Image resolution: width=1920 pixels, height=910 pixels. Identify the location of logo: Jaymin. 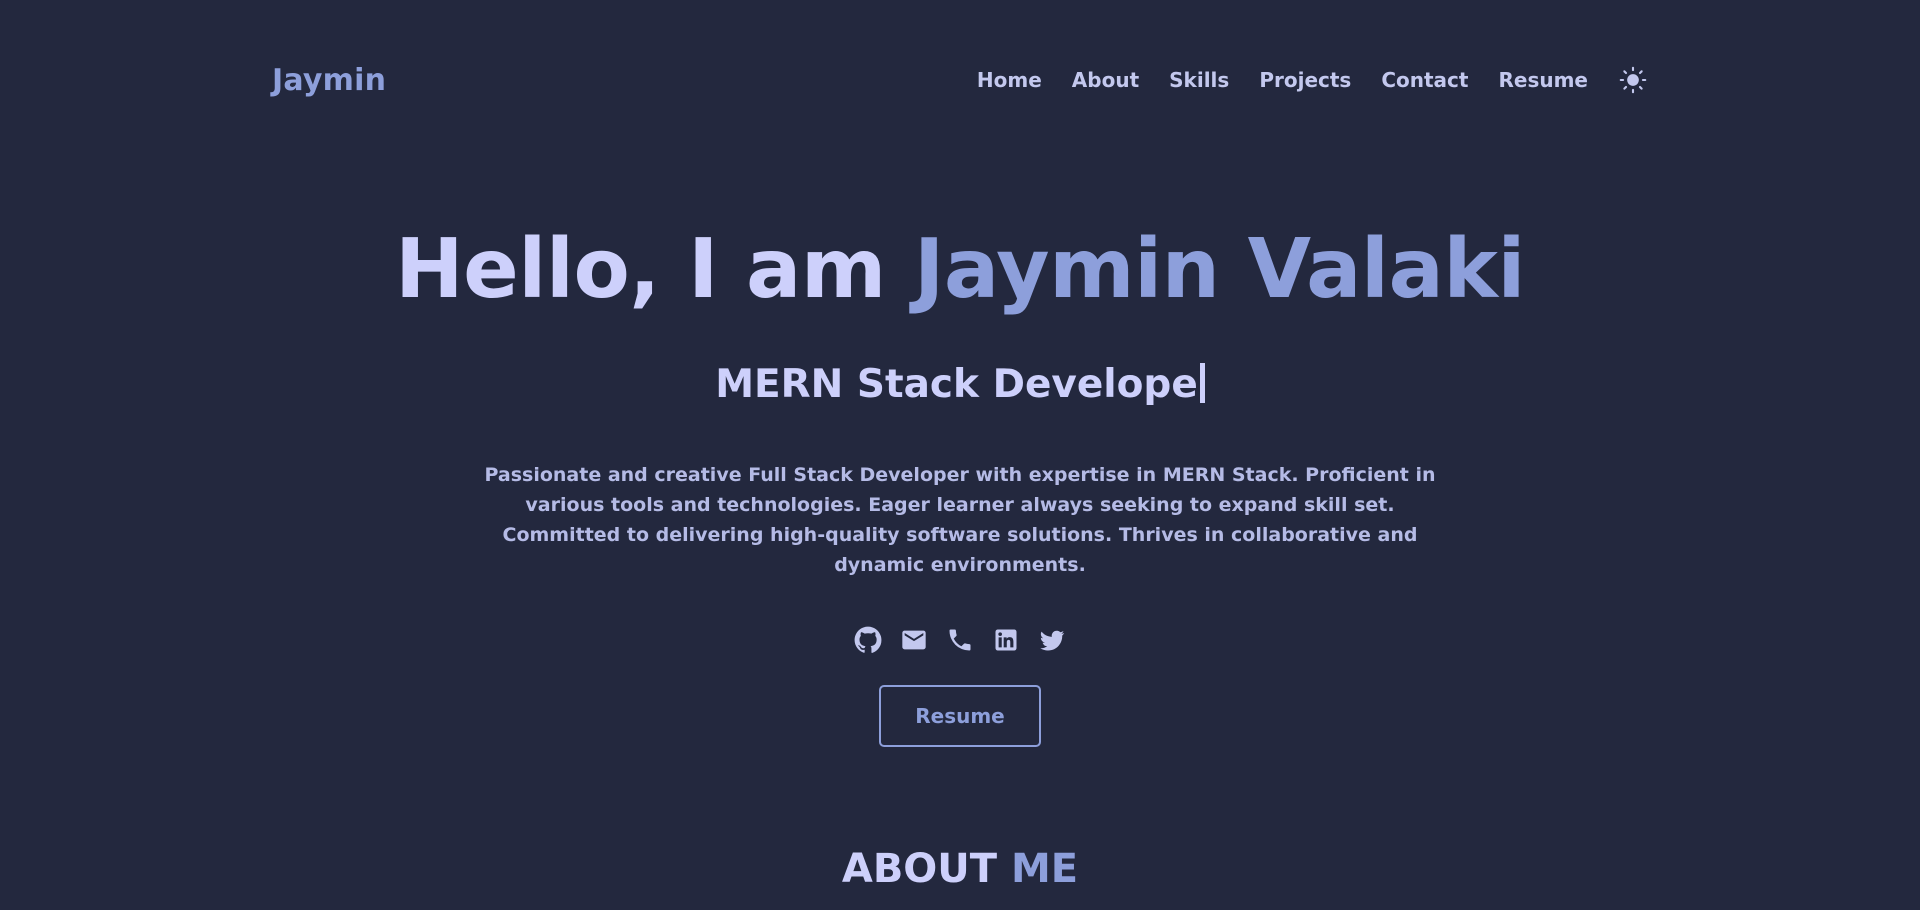
(329, 80).